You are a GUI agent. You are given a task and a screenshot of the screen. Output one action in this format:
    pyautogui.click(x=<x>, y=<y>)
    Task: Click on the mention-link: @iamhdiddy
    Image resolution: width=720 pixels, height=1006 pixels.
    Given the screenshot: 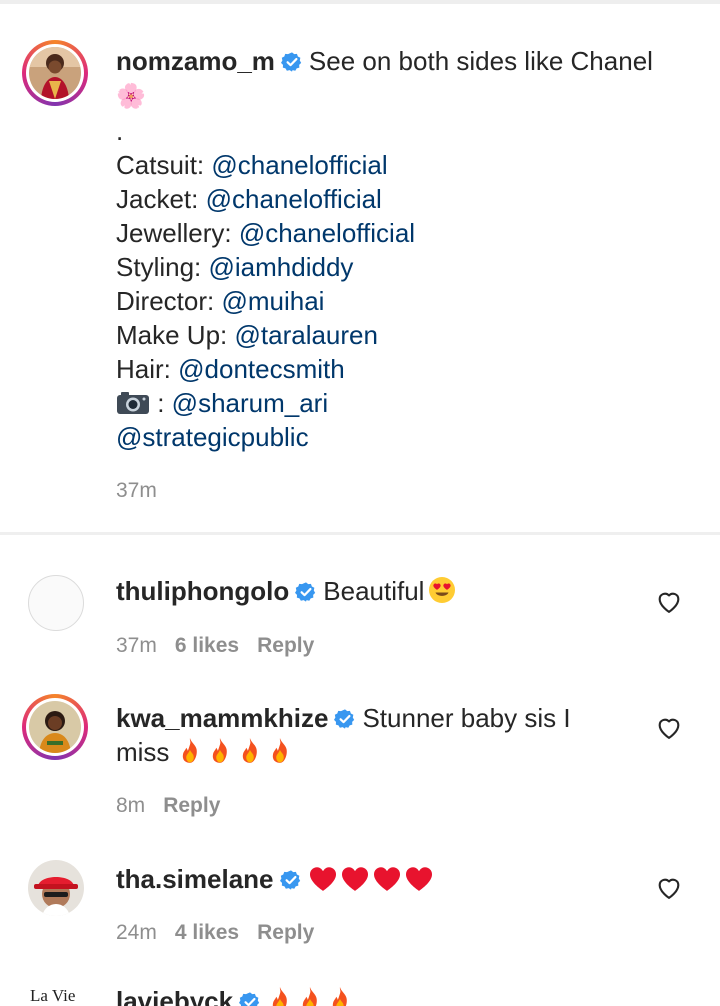 What is the action you would take?
    pyautogui.click(x=281, y=267)
    